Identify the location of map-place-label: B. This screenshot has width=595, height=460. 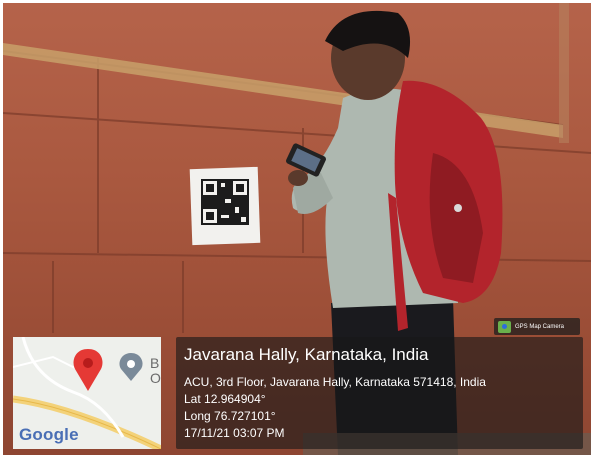
(155, 363).